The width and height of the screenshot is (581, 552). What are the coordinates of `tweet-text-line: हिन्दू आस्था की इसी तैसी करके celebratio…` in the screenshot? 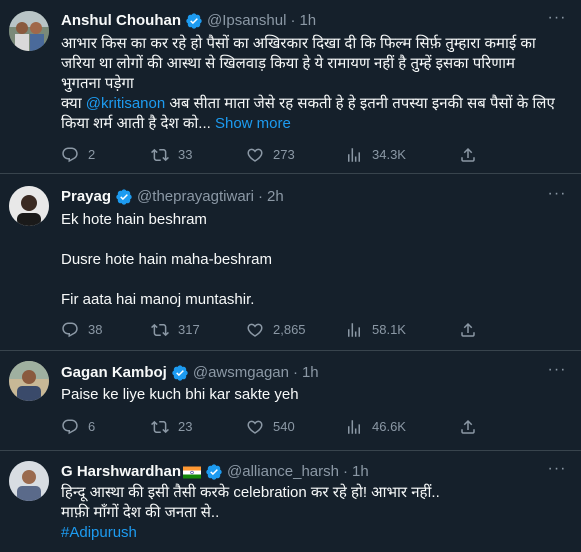 It's located at (250, 492).